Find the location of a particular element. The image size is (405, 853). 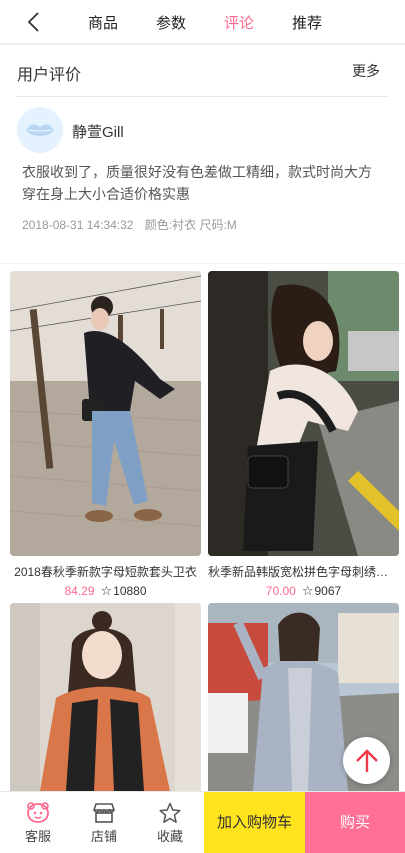

tab-params: 参数 is located at coordinates (171, 22).